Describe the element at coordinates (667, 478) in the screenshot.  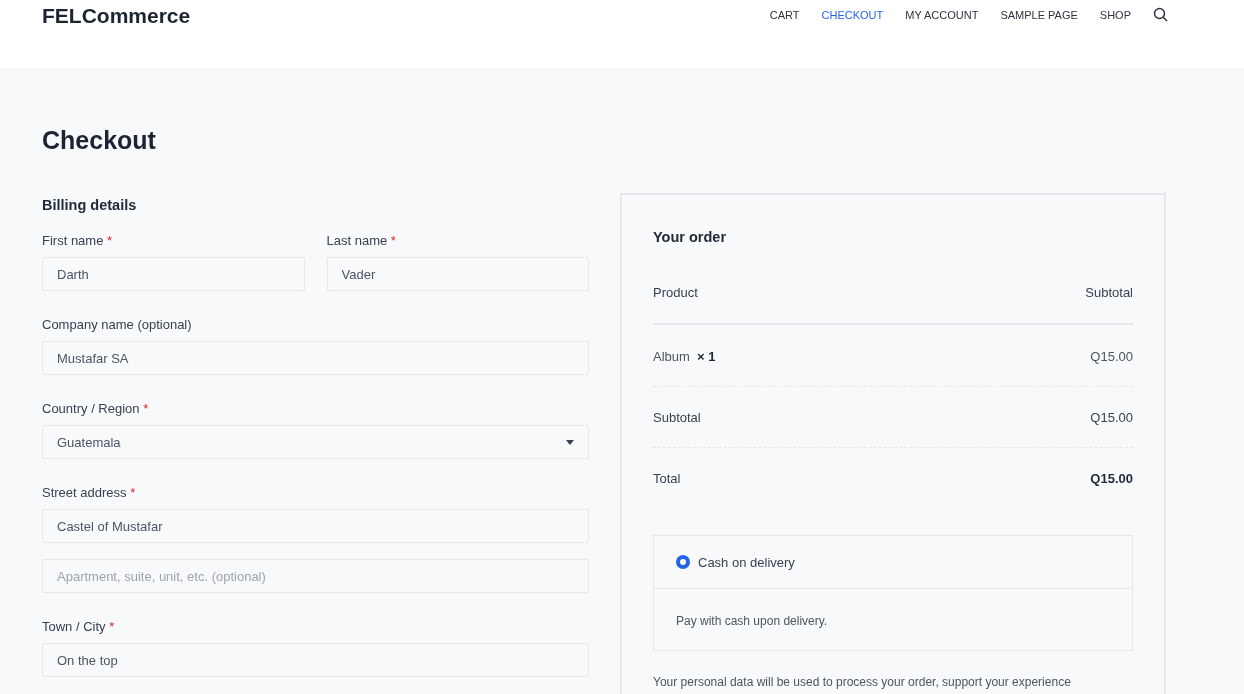
I see `total-label: Total` at that location.